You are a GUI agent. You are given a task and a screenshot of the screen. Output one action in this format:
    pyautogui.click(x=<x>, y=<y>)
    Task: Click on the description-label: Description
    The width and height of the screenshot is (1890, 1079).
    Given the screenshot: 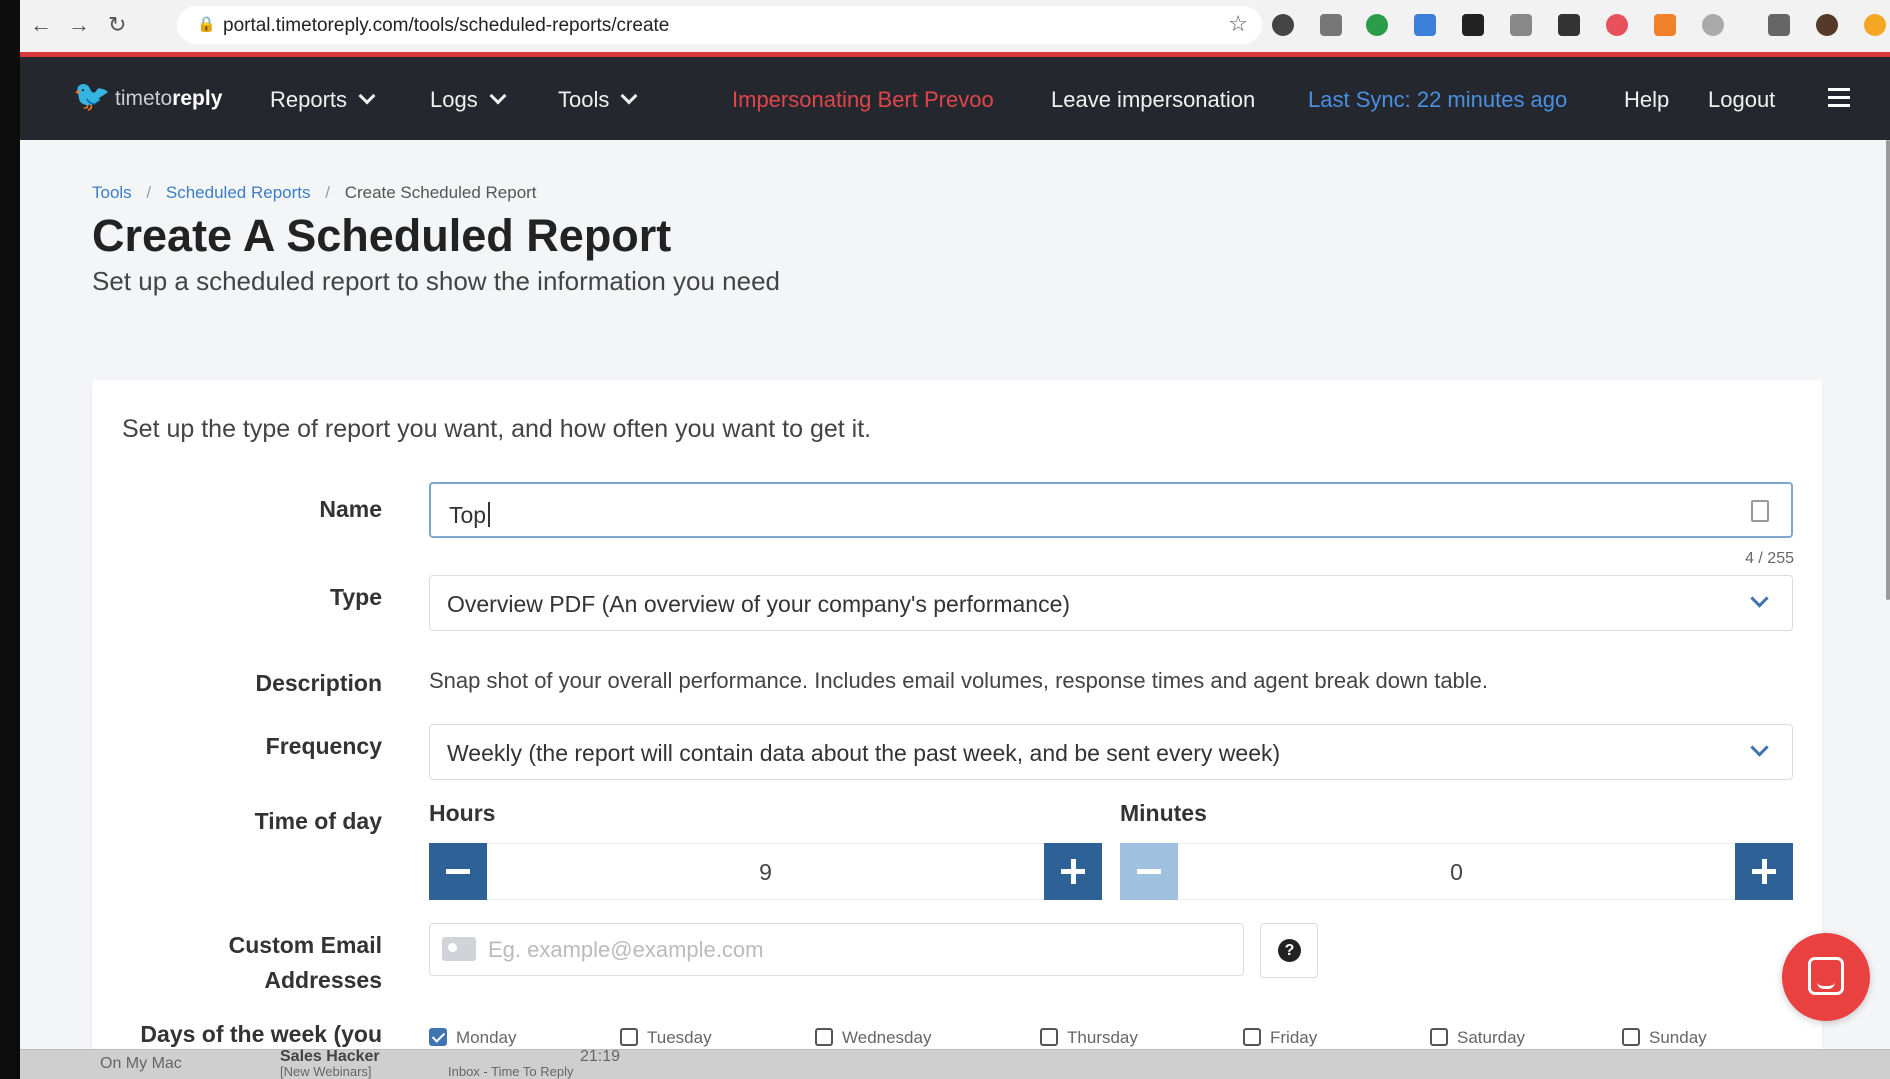 What is the action you would take?
    pyautogui.click(x=318, y=683)
    